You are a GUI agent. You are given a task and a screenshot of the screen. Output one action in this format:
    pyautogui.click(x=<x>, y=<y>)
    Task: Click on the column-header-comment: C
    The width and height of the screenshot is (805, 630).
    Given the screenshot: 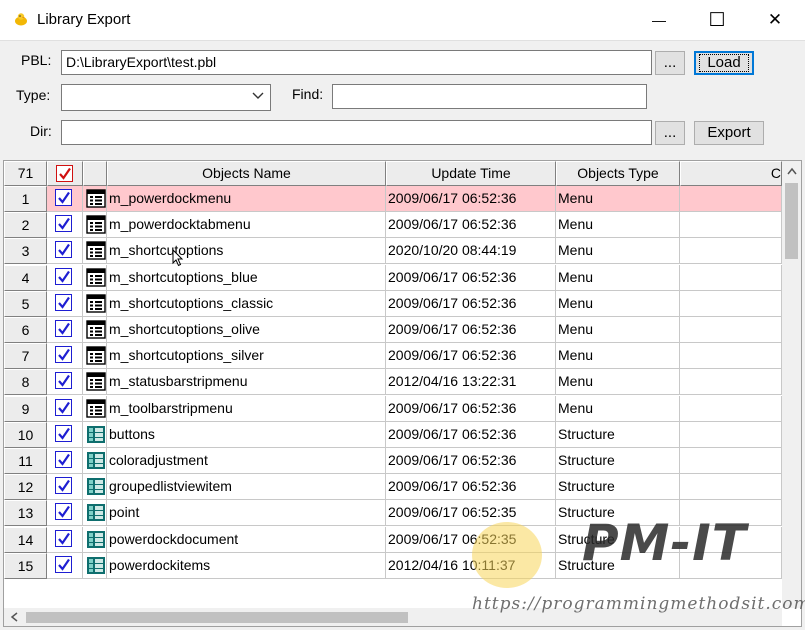 What is the action you would take?
    pyautogui.click(x=731, y=173)
    